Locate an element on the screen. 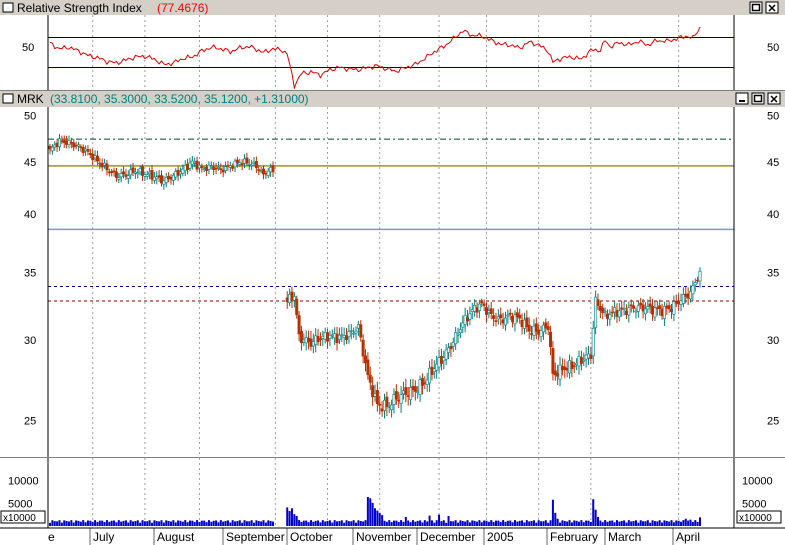  rsi-close-button is located at coordinates (772, 7).